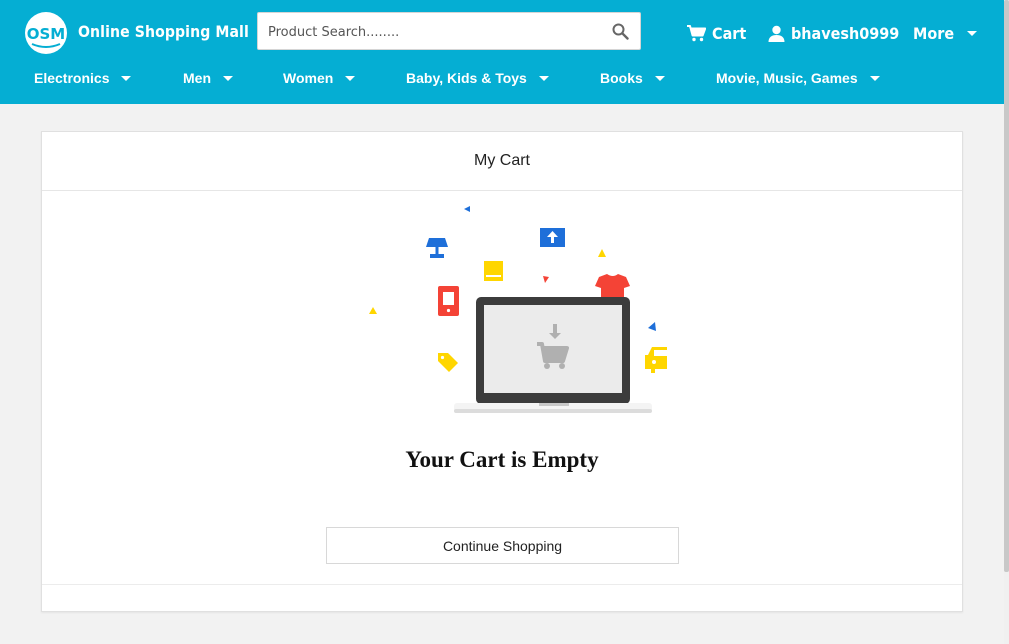 The image size is (1009, 644). What do you see at coordinates (502, 459) in the screenshot?
I see `empty-cart-message: Your Cart is Empty` at bounding box center [502, 459].